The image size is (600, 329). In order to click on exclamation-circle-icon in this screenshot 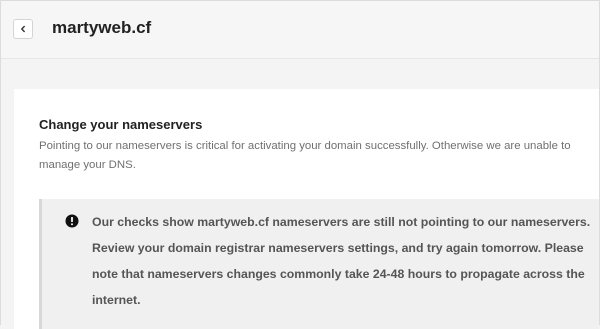, I will do `click(72, 221)`.